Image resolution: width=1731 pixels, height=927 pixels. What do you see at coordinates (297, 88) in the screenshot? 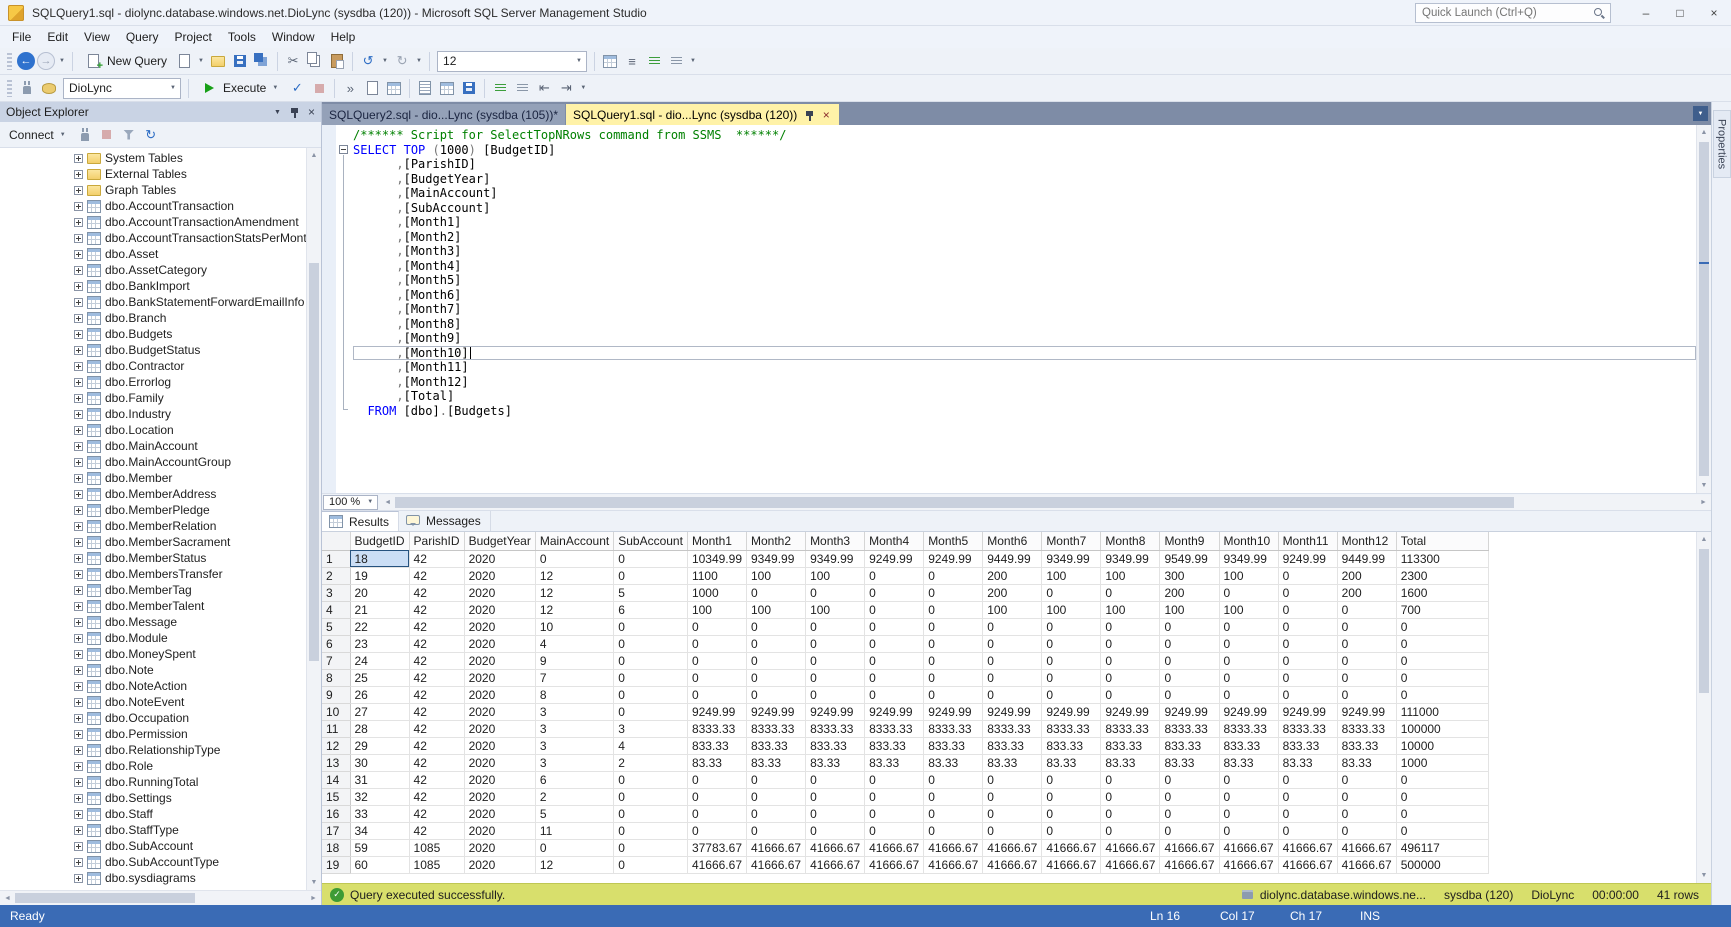
I see `parse-icon: ✓` at bounding box center [297, 88].